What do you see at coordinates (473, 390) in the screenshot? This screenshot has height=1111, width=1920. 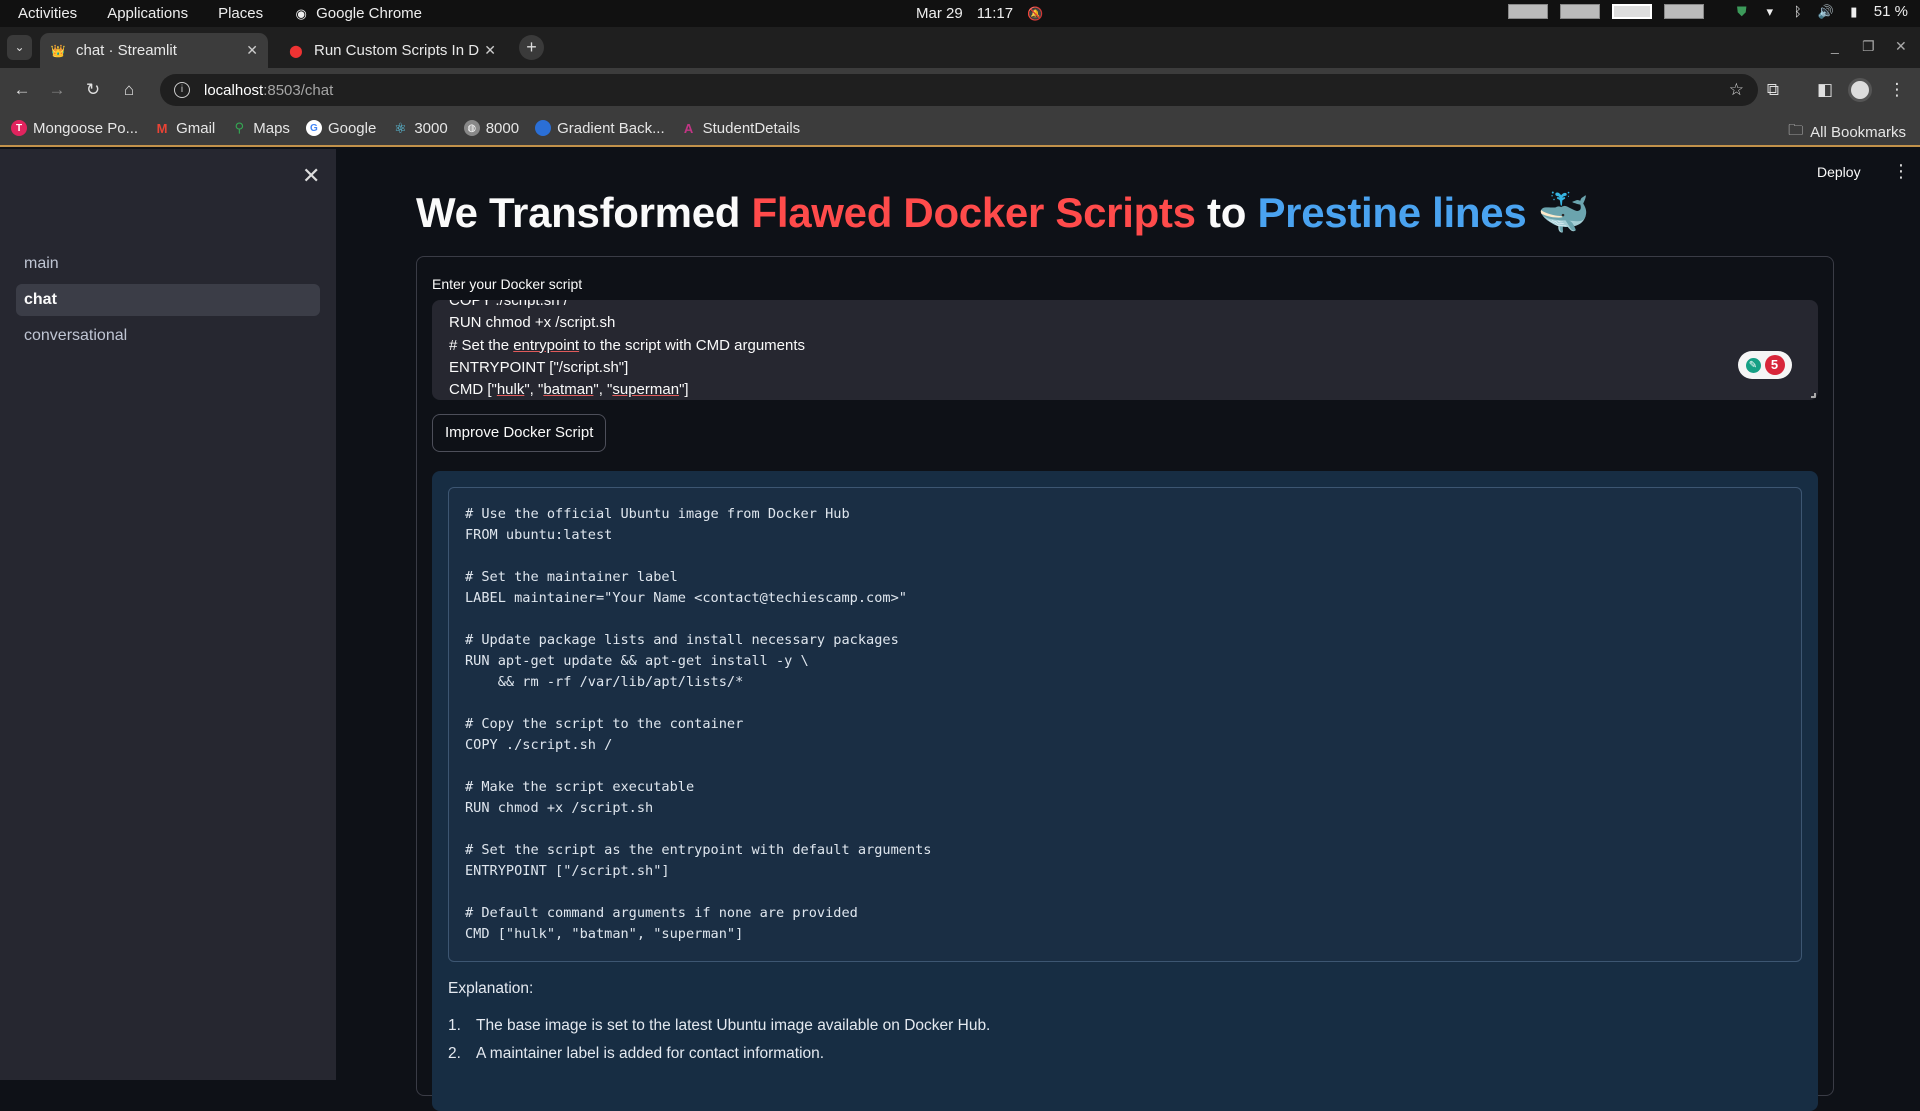 I see `text-segment: CMD ["` at bounding box center [473, 390].